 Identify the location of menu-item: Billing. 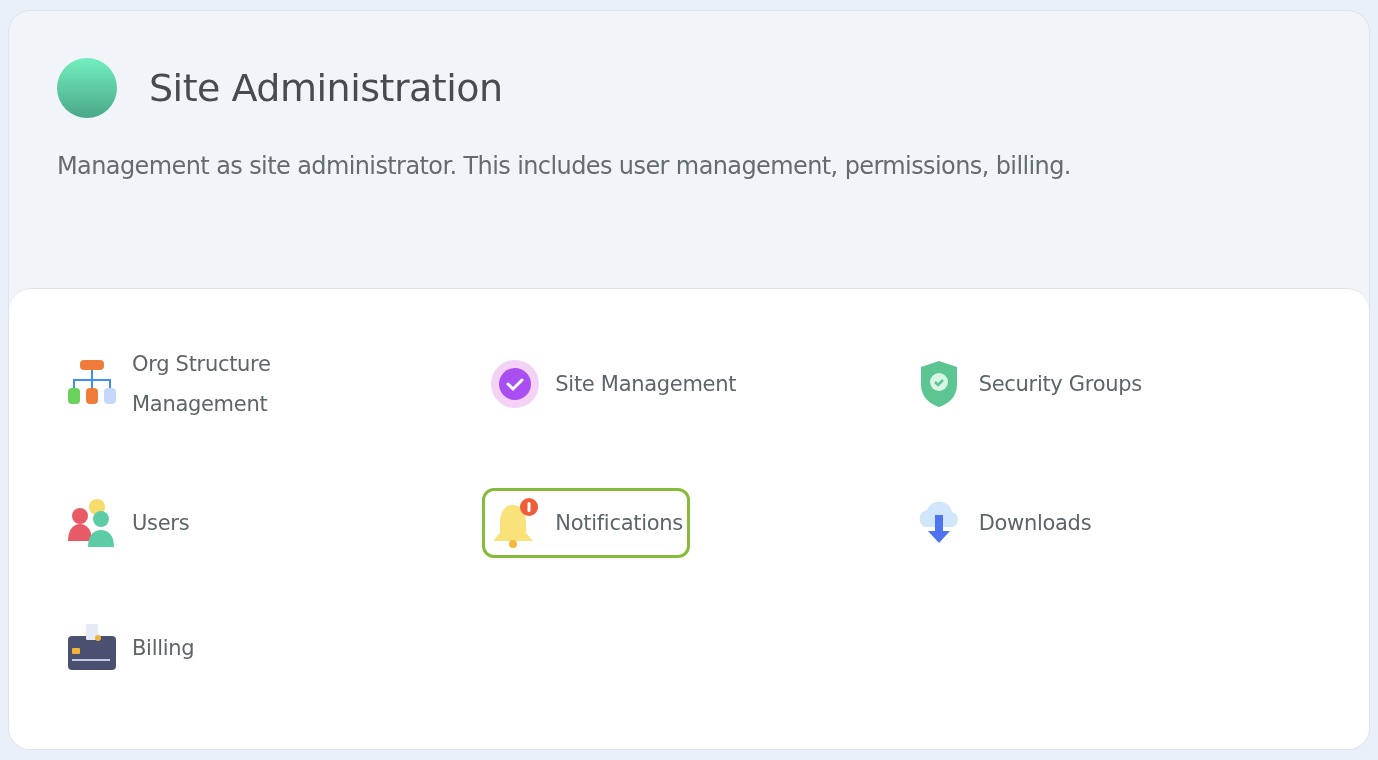
(130, 648).